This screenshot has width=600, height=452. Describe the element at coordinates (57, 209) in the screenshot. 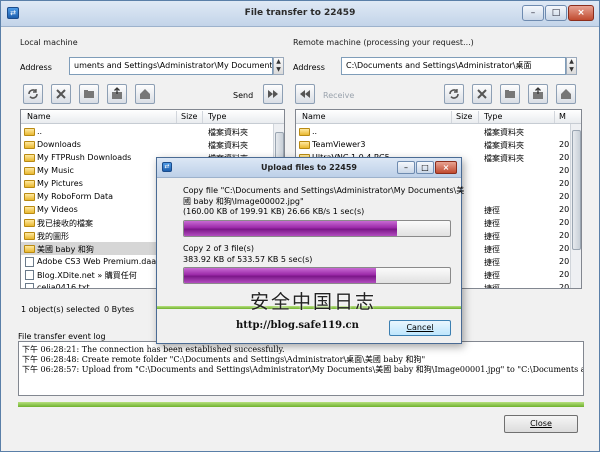

I see `local-file-name: My Videos` at that location.